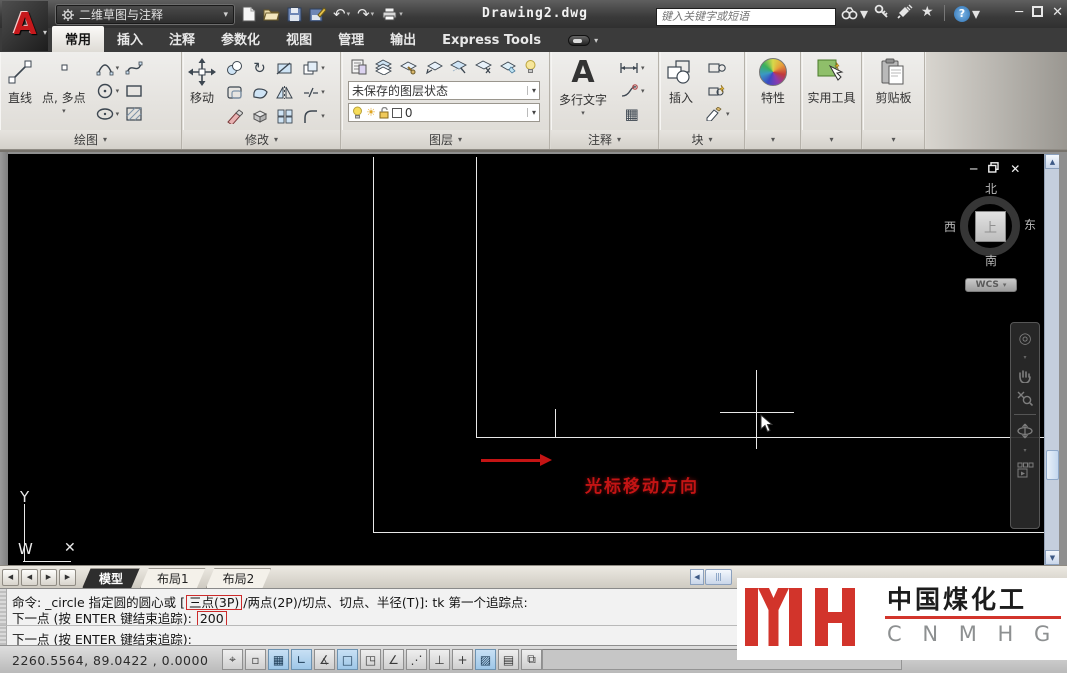 Image resolution: width=1067 pixels, height=673 pixels. Describe the element at coordinates (234, 92) in the screenshot. I see `offset-button` at that location.